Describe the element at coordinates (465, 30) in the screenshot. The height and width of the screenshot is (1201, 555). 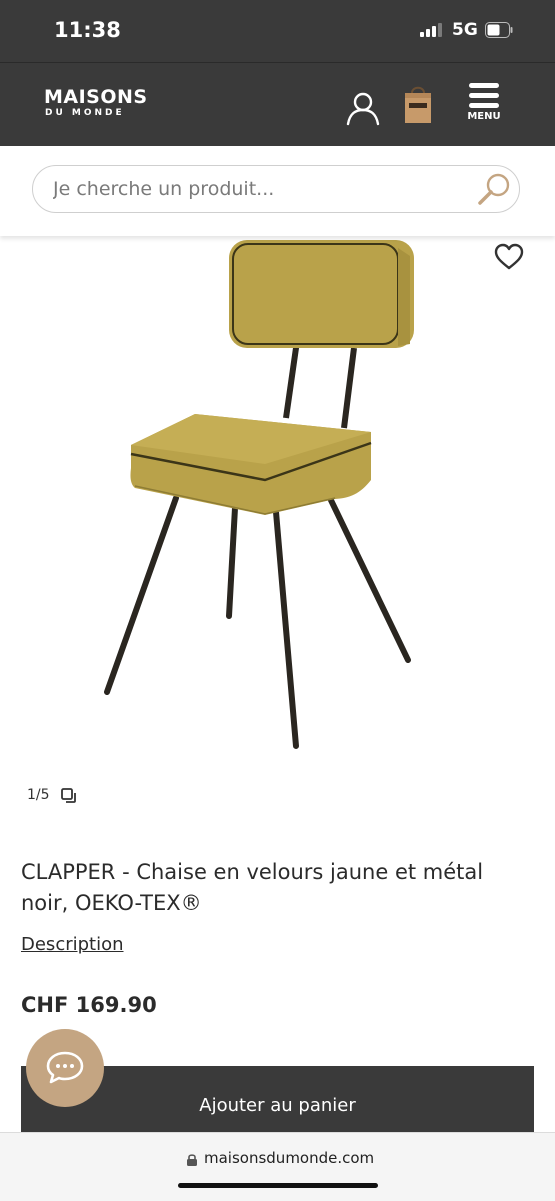
I see `network-label: 5G` at that location.